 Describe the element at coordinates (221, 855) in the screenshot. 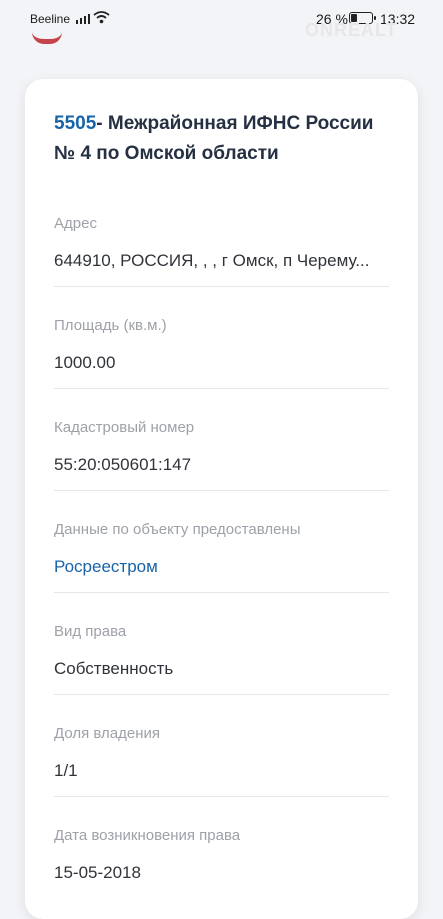

I see `right-date-field: Дата возникновения права 15-05-2018` at that location.